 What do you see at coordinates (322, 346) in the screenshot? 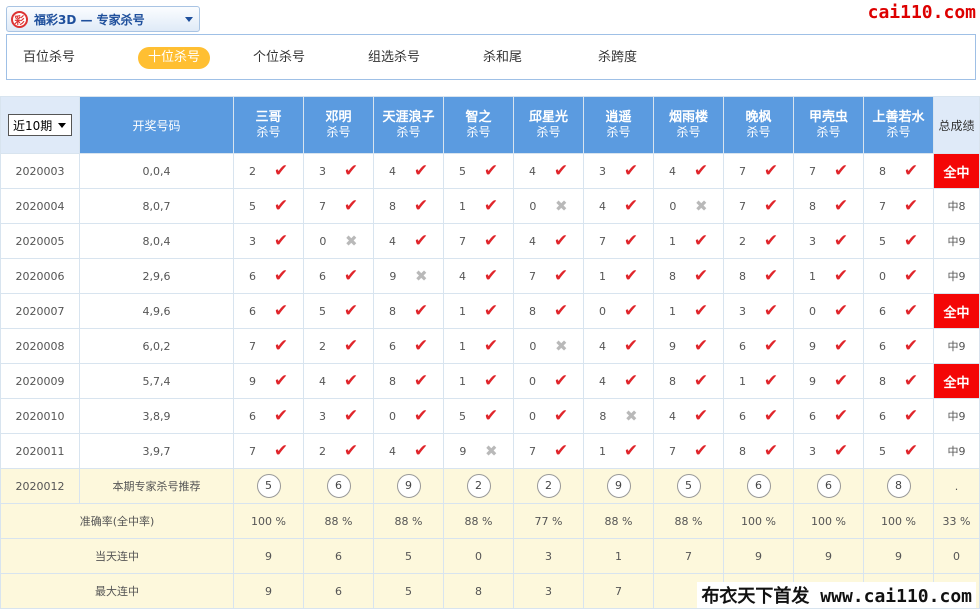
I see `pick-number: 2` at bounding box center [322, 346].